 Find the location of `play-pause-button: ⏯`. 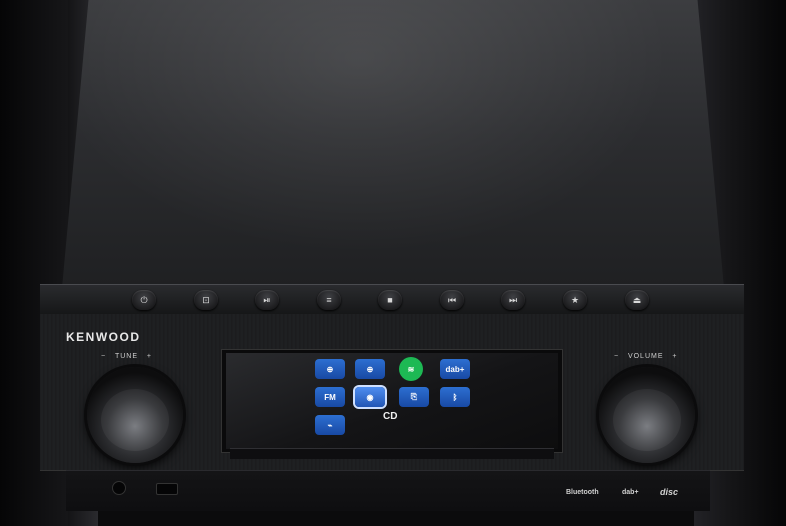

play-pause-button: ⏯ is located at coordinates (267, 300).